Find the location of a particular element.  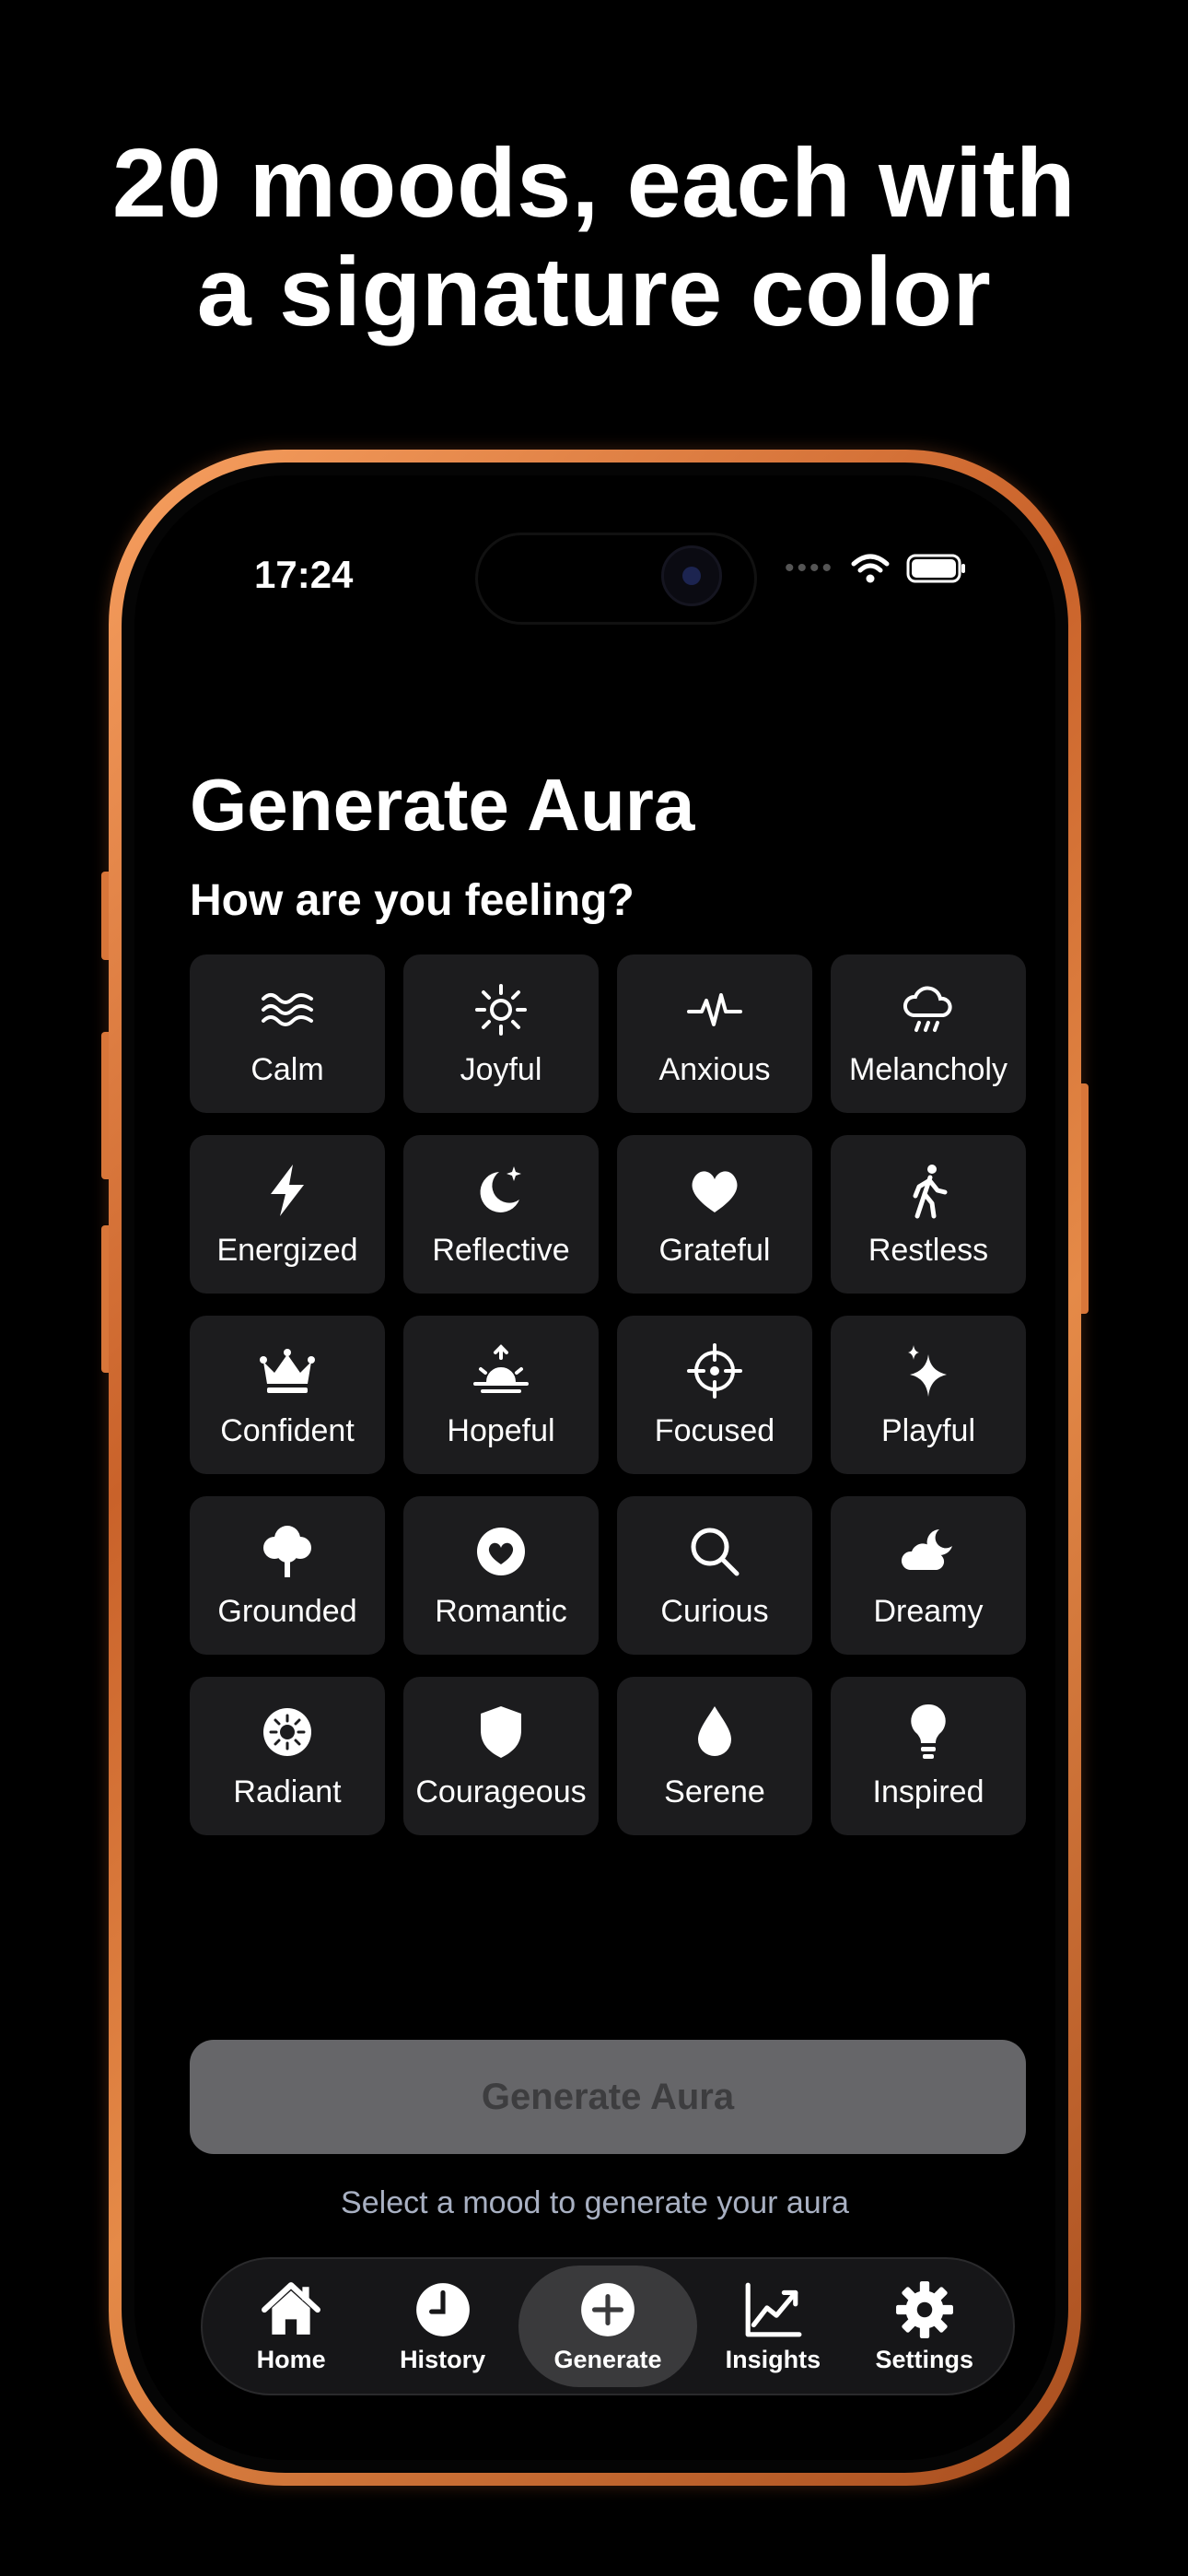

mood-tile-calm: Calm is located at coordinates (287, 1033).